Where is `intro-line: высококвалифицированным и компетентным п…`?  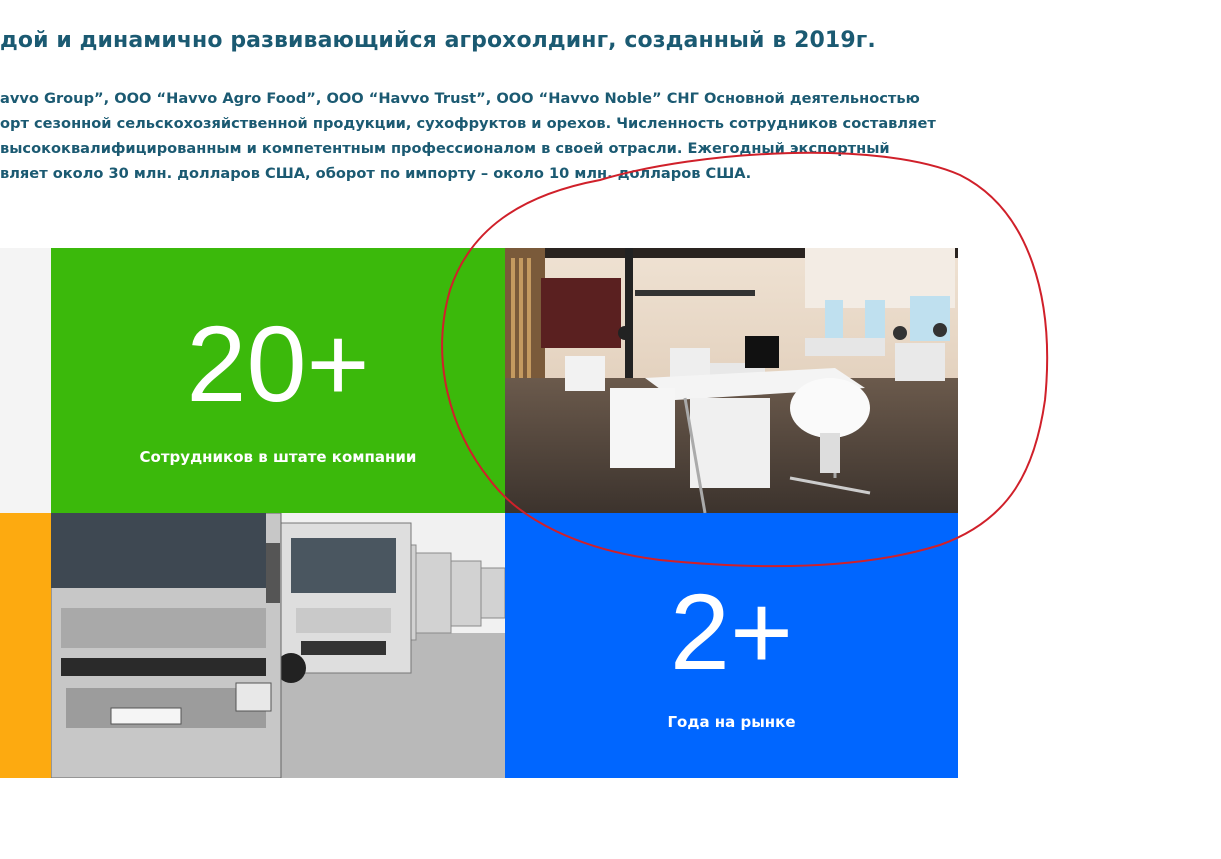 intro-line: высококвалифицированным и компетентным п… is located at coordinates (445, 148).